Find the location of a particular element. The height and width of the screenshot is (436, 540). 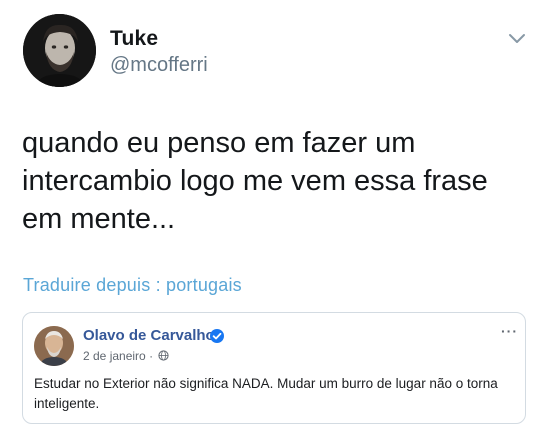

chevron-down-icon is located at coordinates (517, 39).